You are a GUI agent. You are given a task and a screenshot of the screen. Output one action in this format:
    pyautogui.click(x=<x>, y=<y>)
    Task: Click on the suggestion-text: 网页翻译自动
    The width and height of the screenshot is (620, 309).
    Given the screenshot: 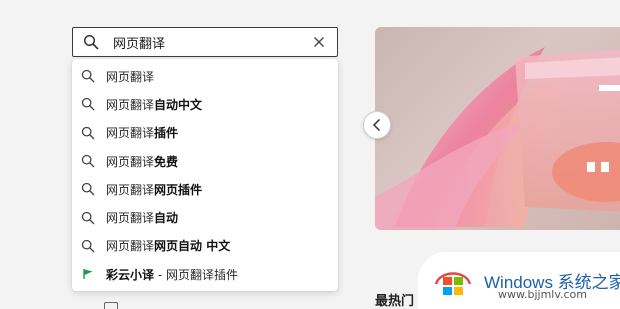 What is the action you would take?
    pyautogui.click(x=142, y=218)
    